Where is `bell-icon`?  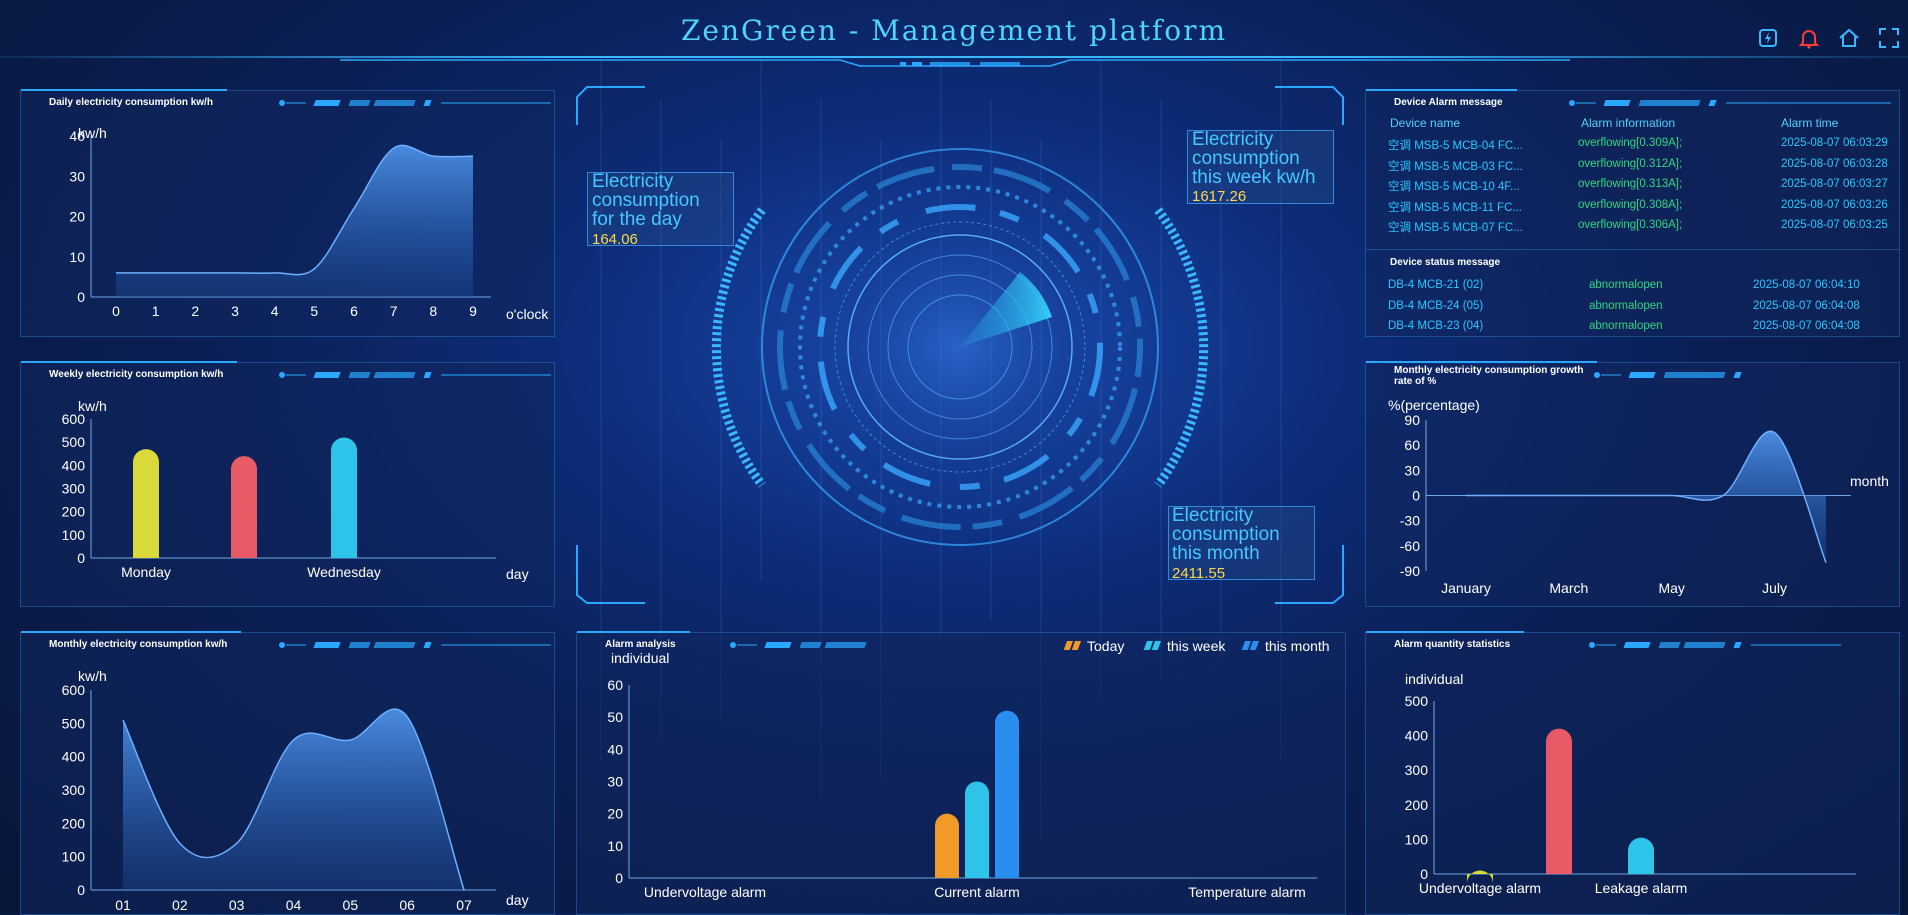
bell-icon is located at coordinates (1809, 38).